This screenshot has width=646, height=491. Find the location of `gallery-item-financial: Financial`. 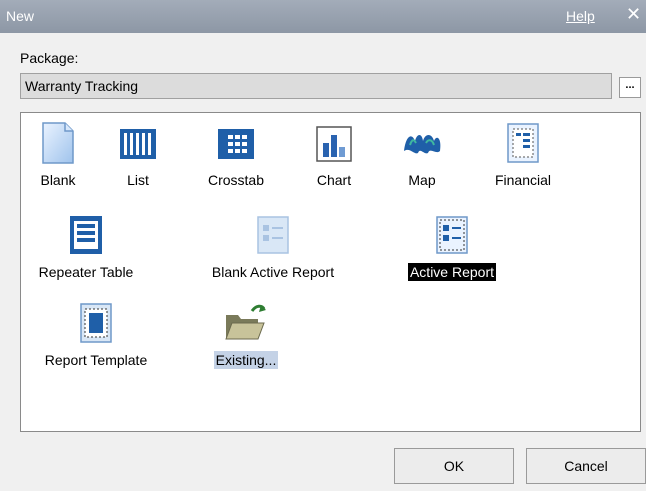

gallery-item-financial: Financial is located at coordinates (523, 155).